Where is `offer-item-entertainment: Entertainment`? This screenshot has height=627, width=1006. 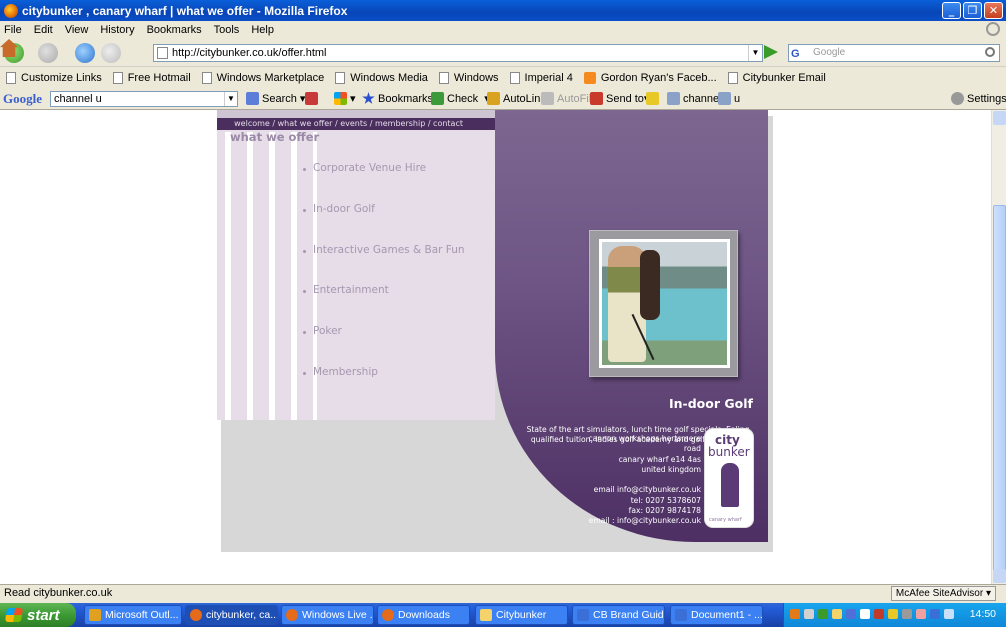
offer-item-entertainment: Entertainment is located at coordinates (384, 304).